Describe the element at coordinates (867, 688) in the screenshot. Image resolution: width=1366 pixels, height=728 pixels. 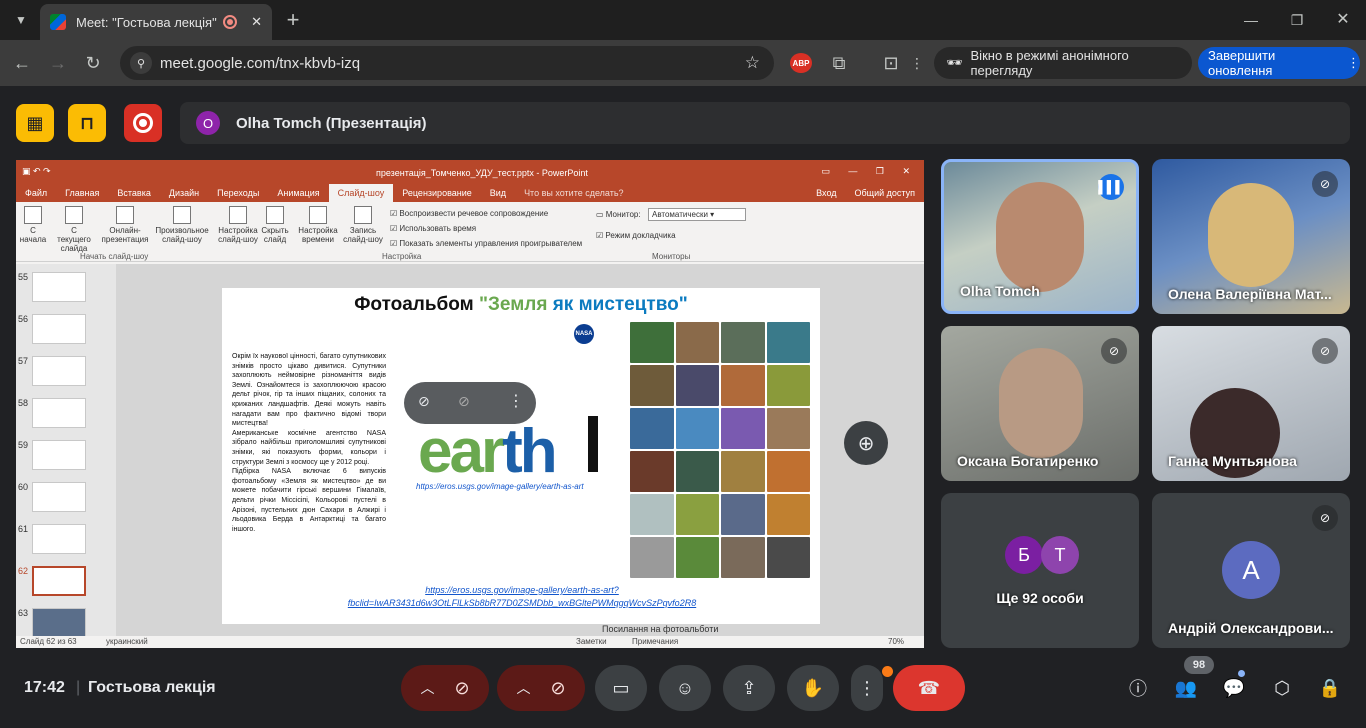
I see `more-icon: ⋮` at that location.